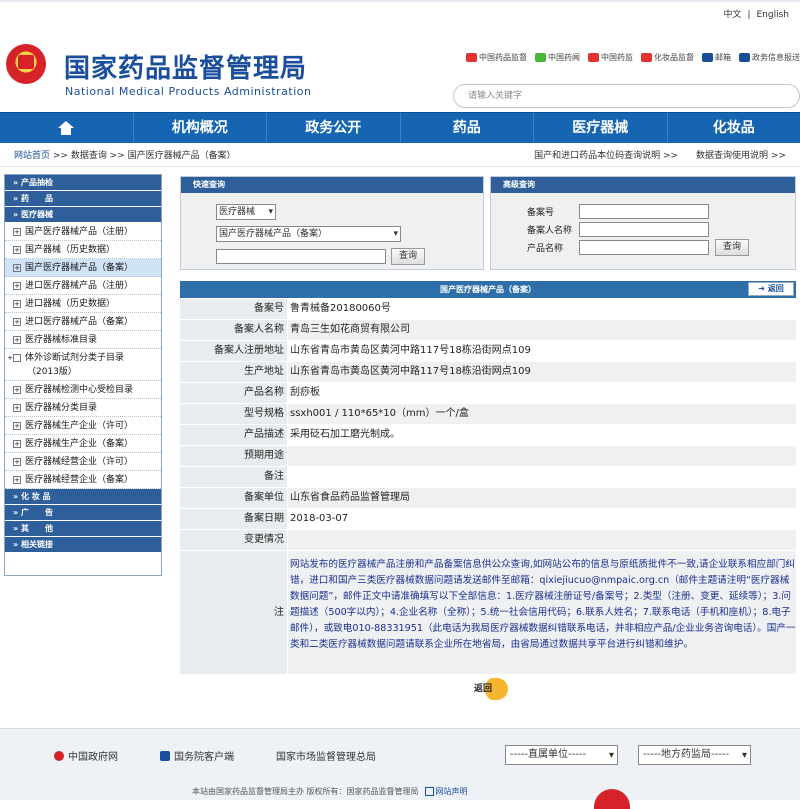  I want to click on main-nav: 机构概况 政务公开 药品 医疗器械 化妆品, so click(400, 127).